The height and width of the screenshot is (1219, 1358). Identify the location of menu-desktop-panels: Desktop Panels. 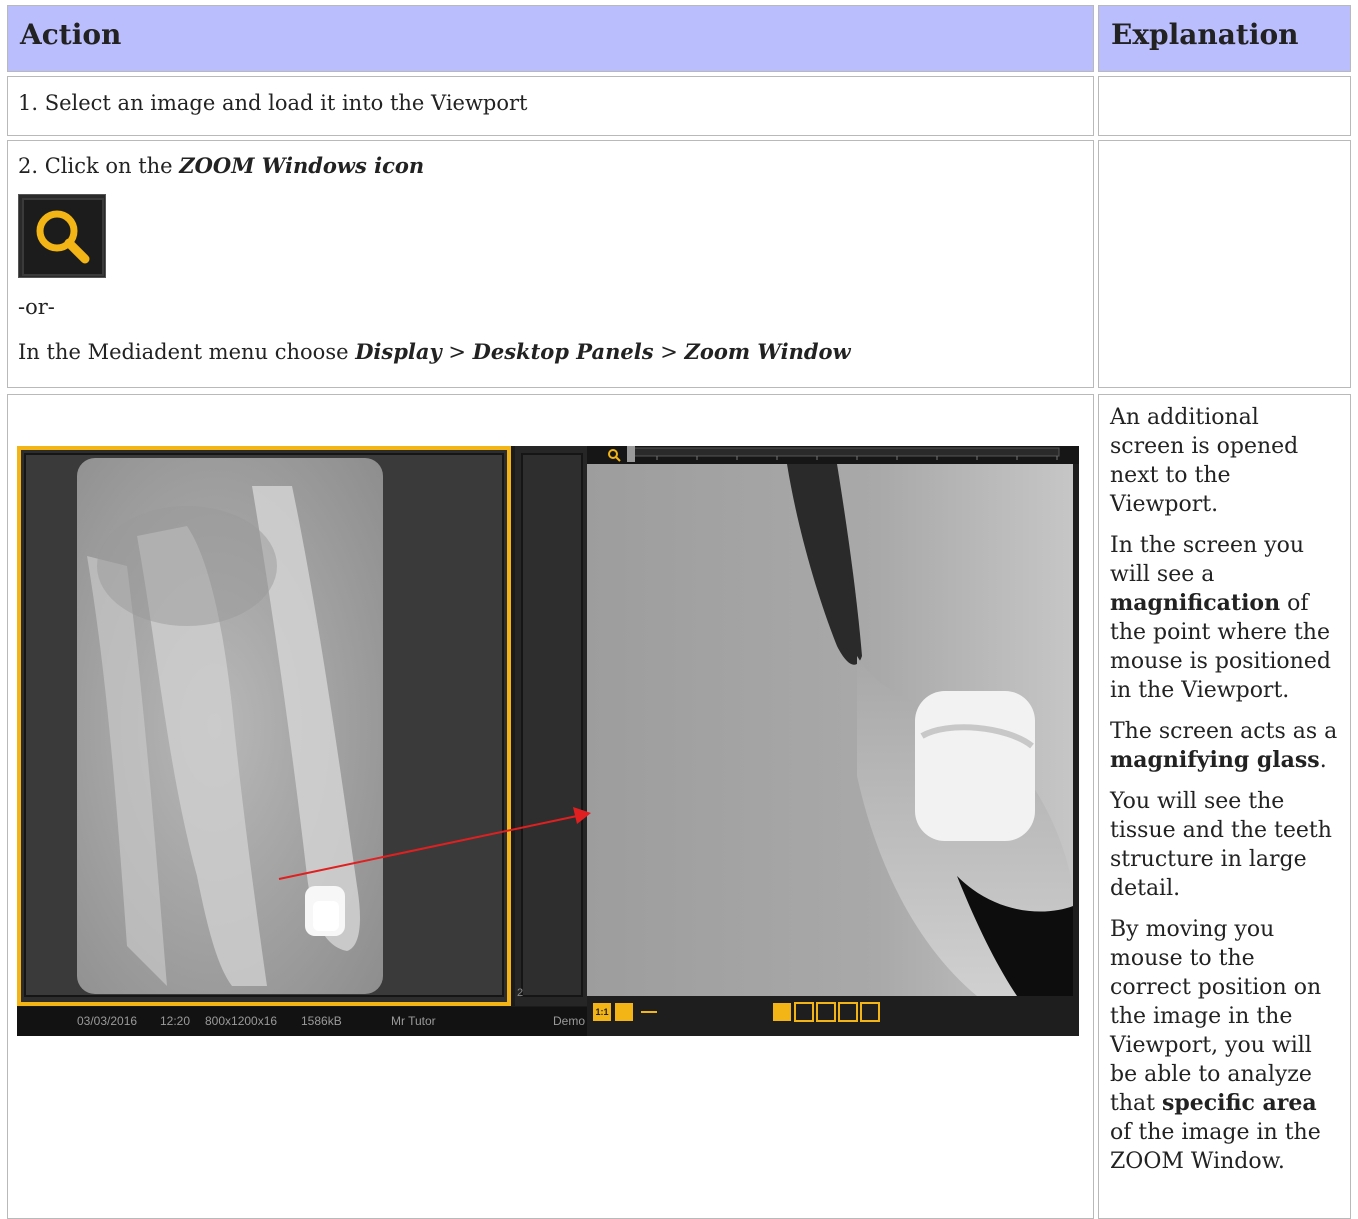
(563, 351).